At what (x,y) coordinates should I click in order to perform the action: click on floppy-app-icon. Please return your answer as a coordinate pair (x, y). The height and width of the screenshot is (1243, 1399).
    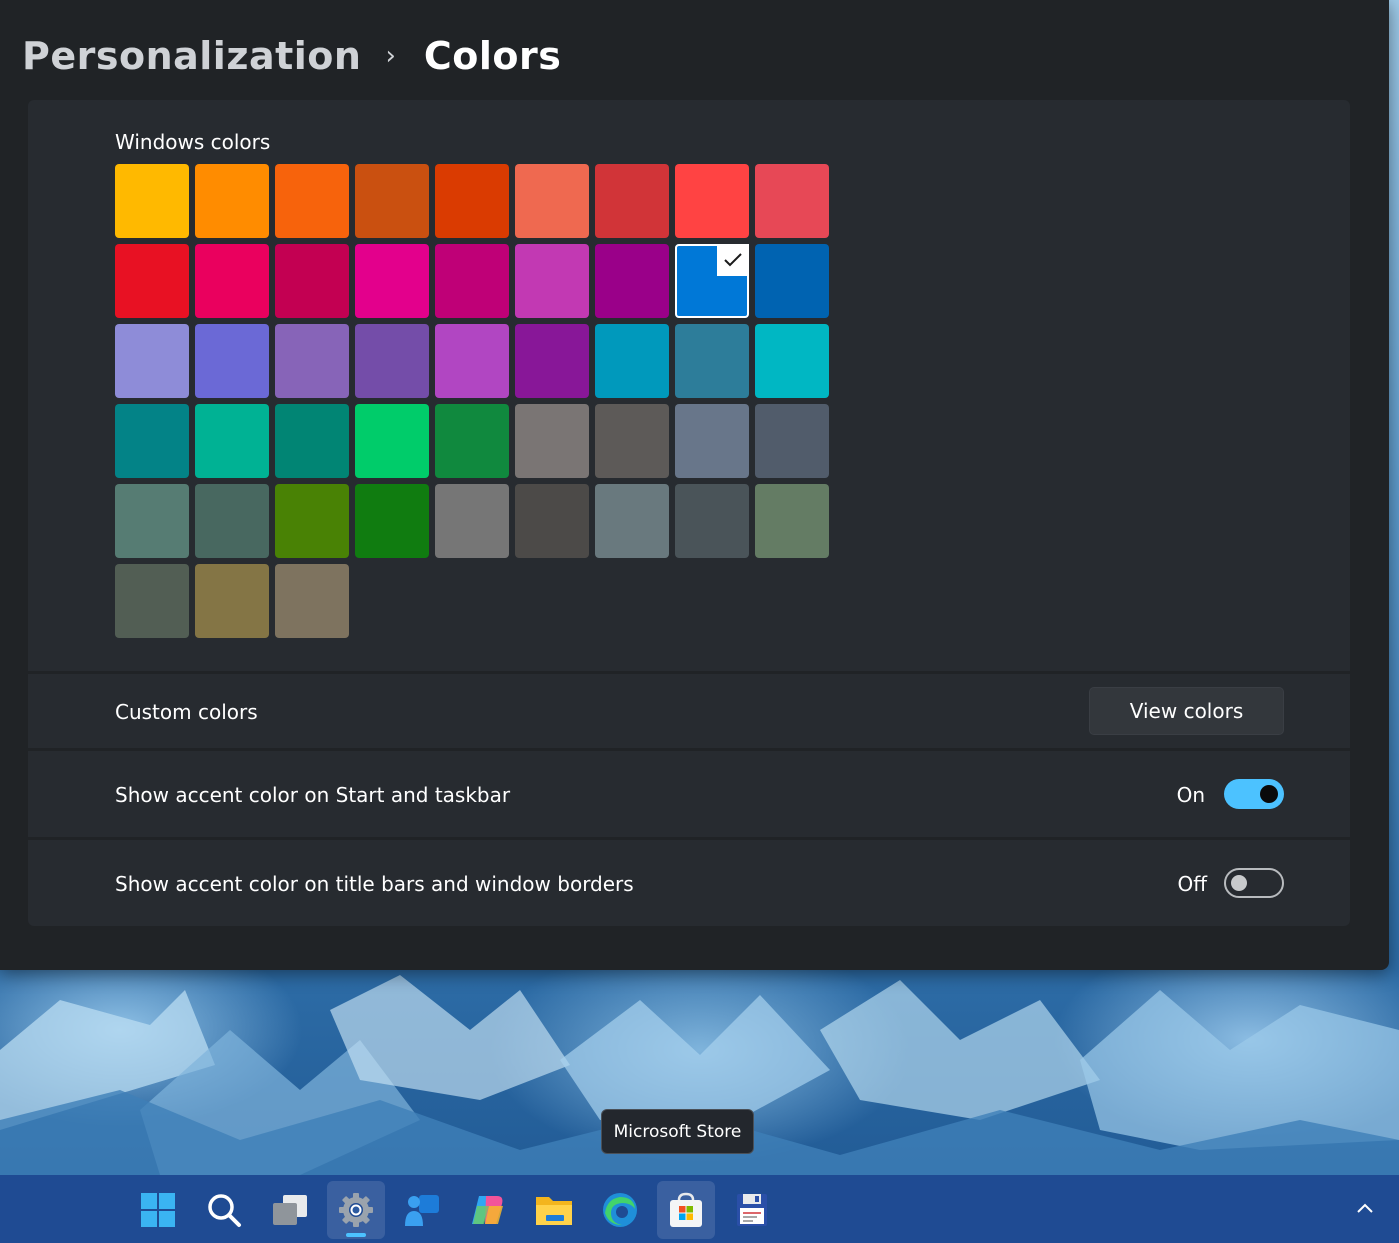
    Looking at the image, I should click on (752, 1210).